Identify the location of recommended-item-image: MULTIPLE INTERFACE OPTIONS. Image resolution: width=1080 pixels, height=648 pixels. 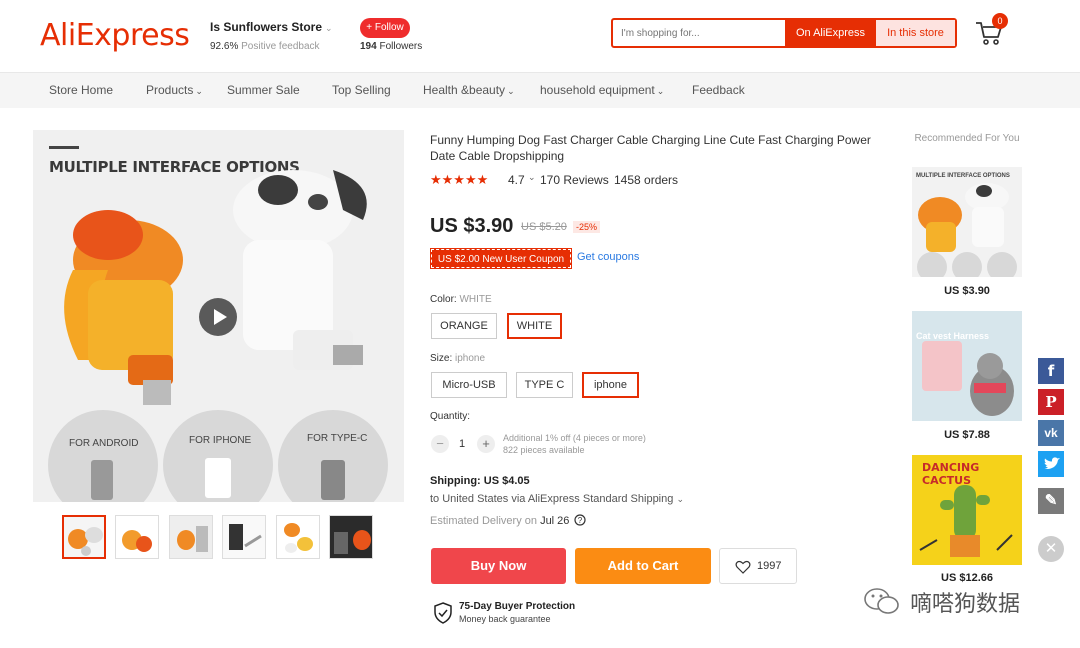
(967, 222).